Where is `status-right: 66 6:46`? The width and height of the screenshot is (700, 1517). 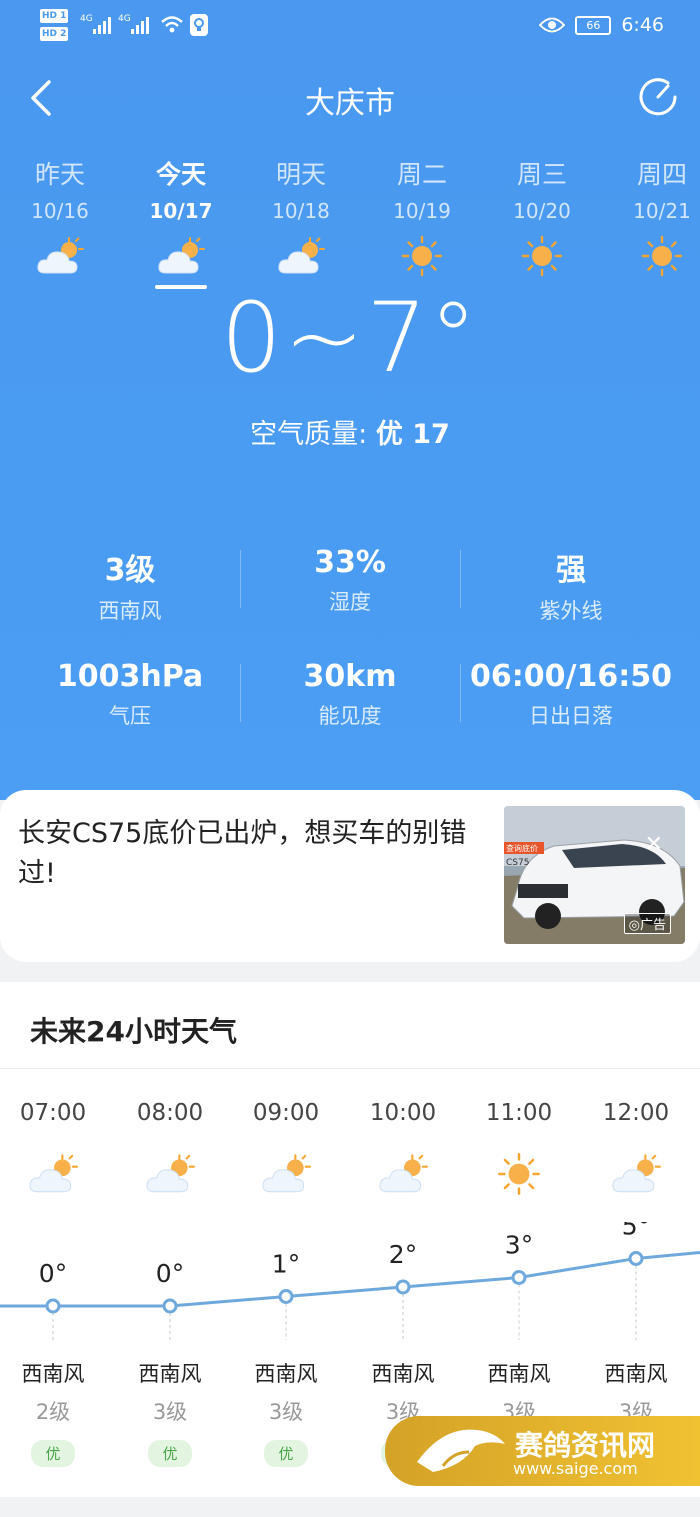
status-right: 66 6:46 is located at coordinates (601, 25).